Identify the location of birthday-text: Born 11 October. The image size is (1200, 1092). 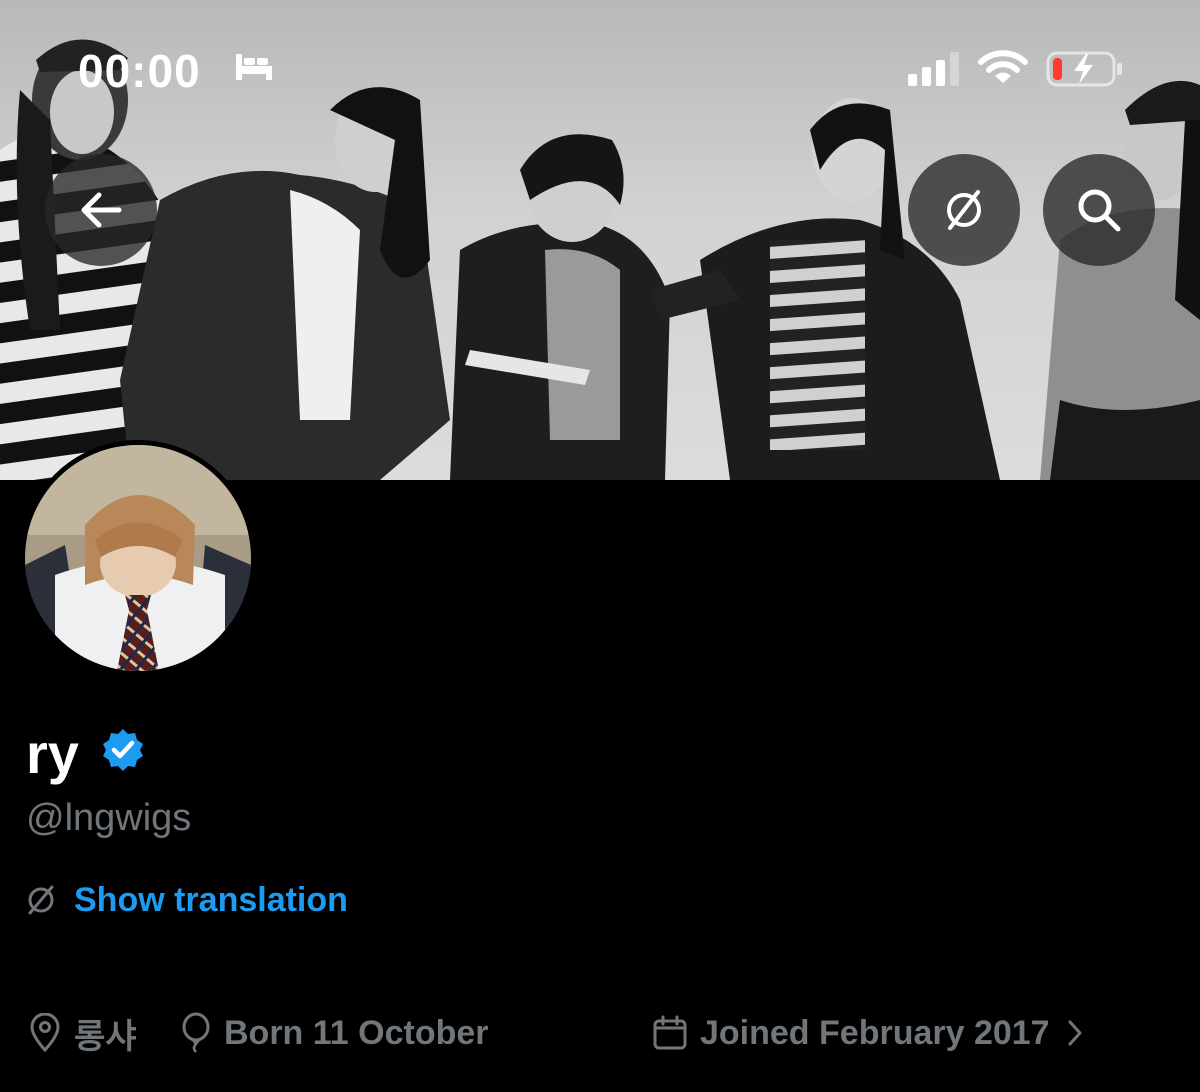
(356, 1032).